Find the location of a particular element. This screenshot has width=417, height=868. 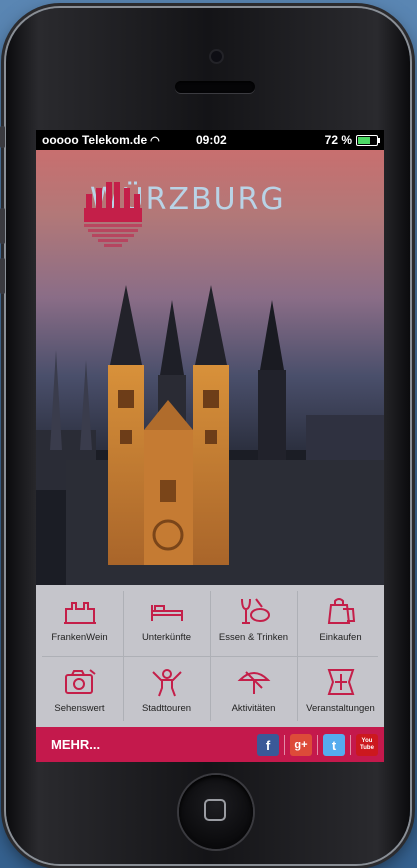

google-plus-icon: g+ is located at coordinates (301, 745).